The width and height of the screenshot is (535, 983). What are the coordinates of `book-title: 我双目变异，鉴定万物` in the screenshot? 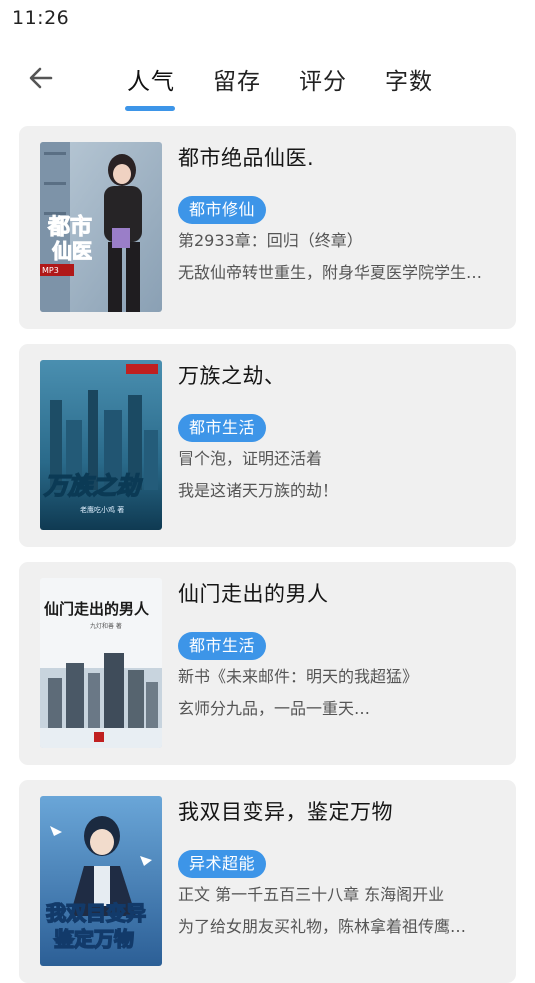 It's located at (285, 812).